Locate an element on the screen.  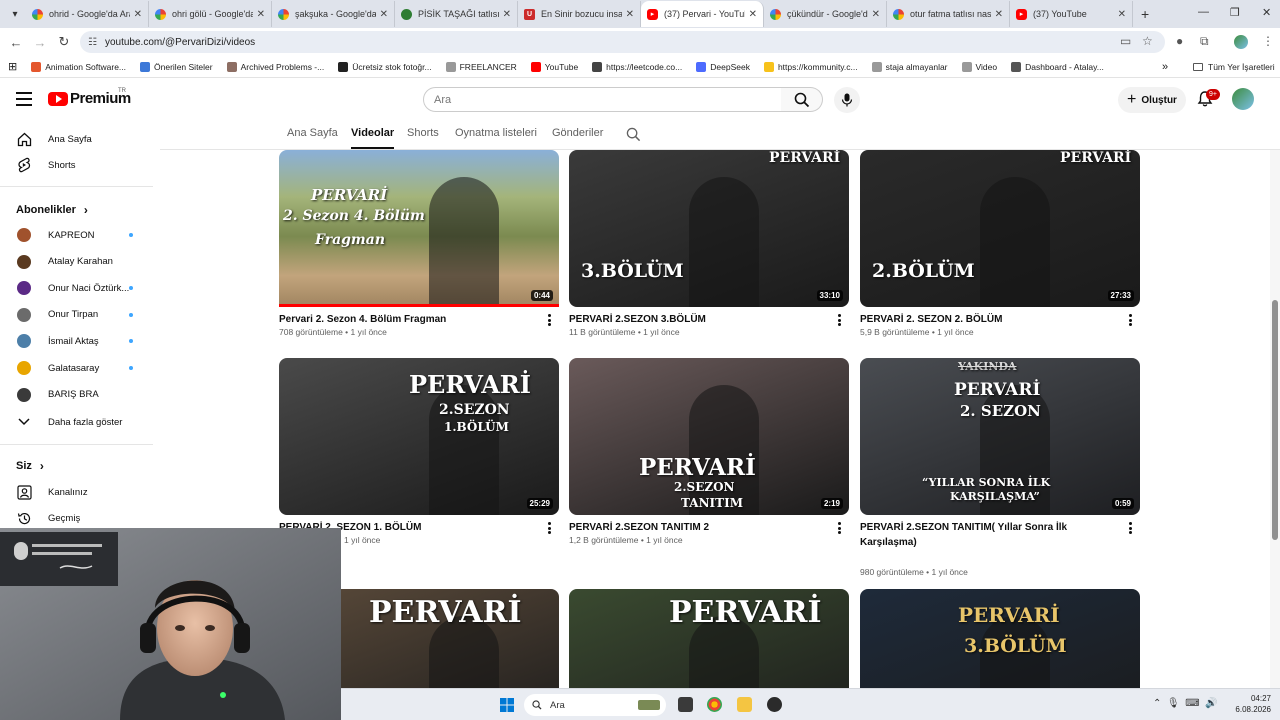
sidebar-item-shorts: Shorts is located at coordinates (80, 165).